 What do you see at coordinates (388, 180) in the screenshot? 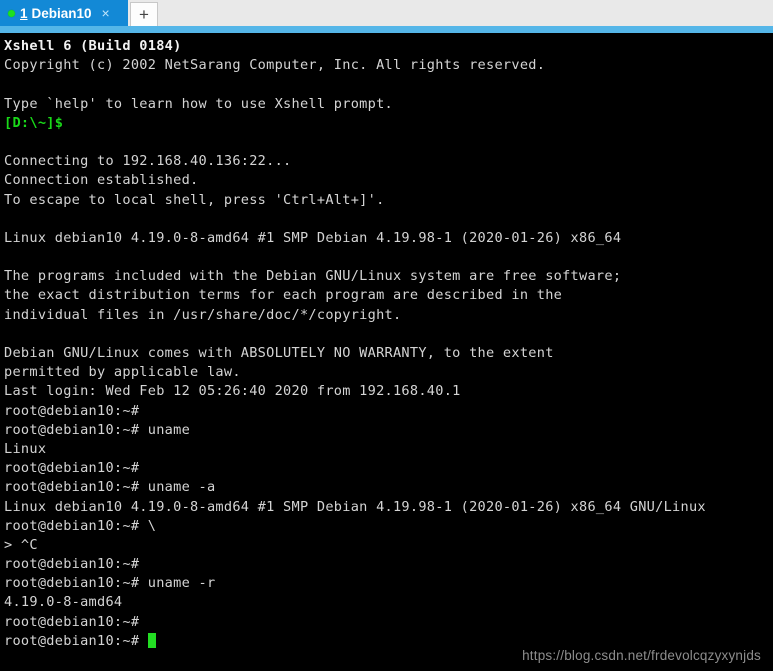
I see `terminal-line: Connection established.` at bounding box center [388, 180].